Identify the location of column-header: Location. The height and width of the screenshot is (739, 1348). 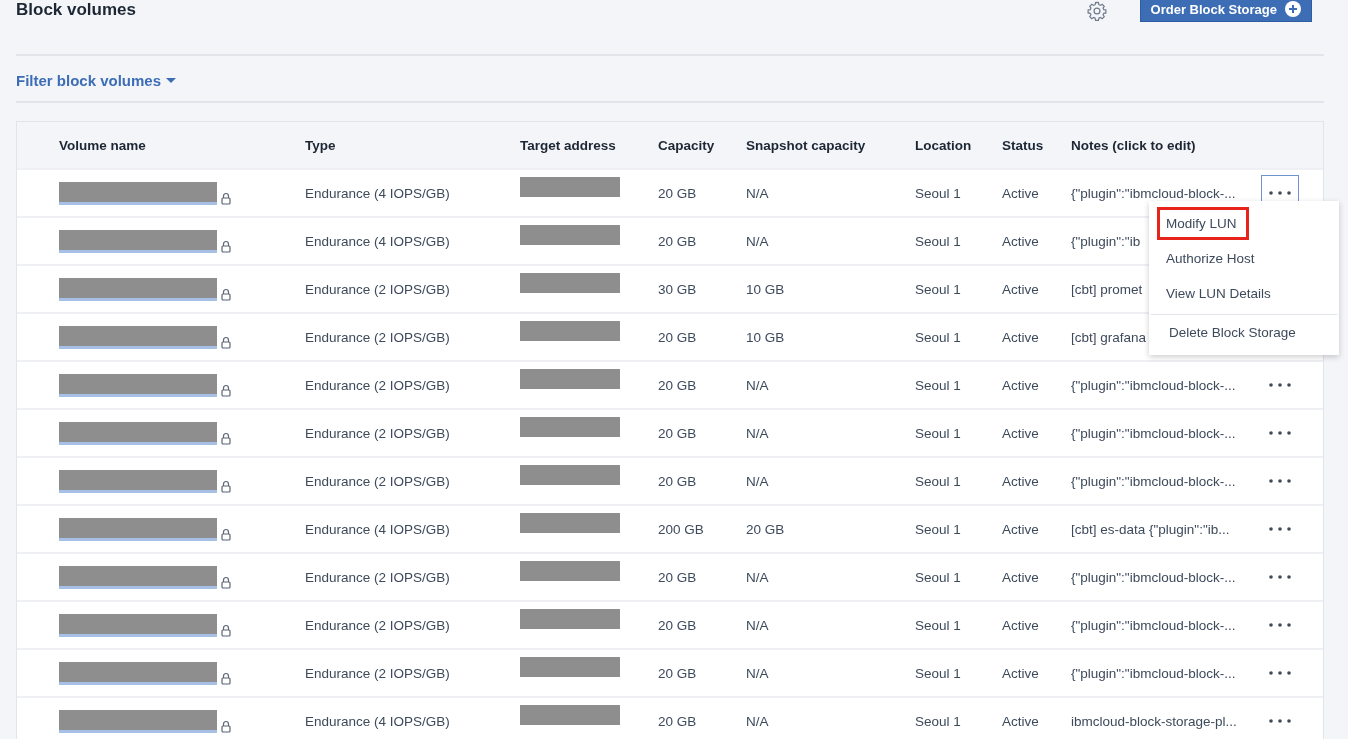
(958, 145).